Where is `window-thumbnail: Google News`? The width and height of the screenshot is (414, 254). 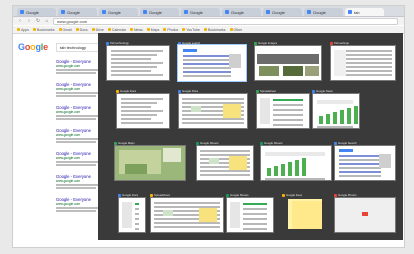
window-thumbnail: Google News is located at coordinates (336, 109).